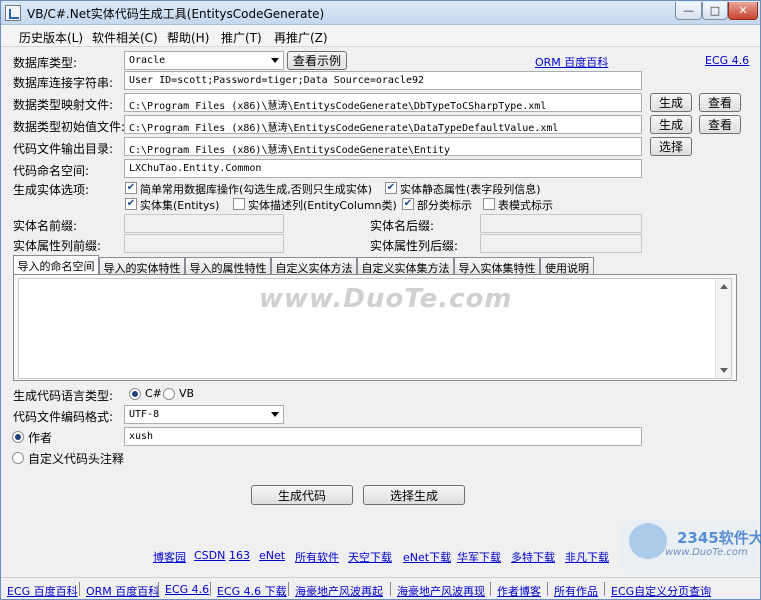 The height and width of the screenshot is (600, 761). Describe the element at coordinates (204, 414) in the screenshot. I see `encoding-select: UTF-8` at that location.